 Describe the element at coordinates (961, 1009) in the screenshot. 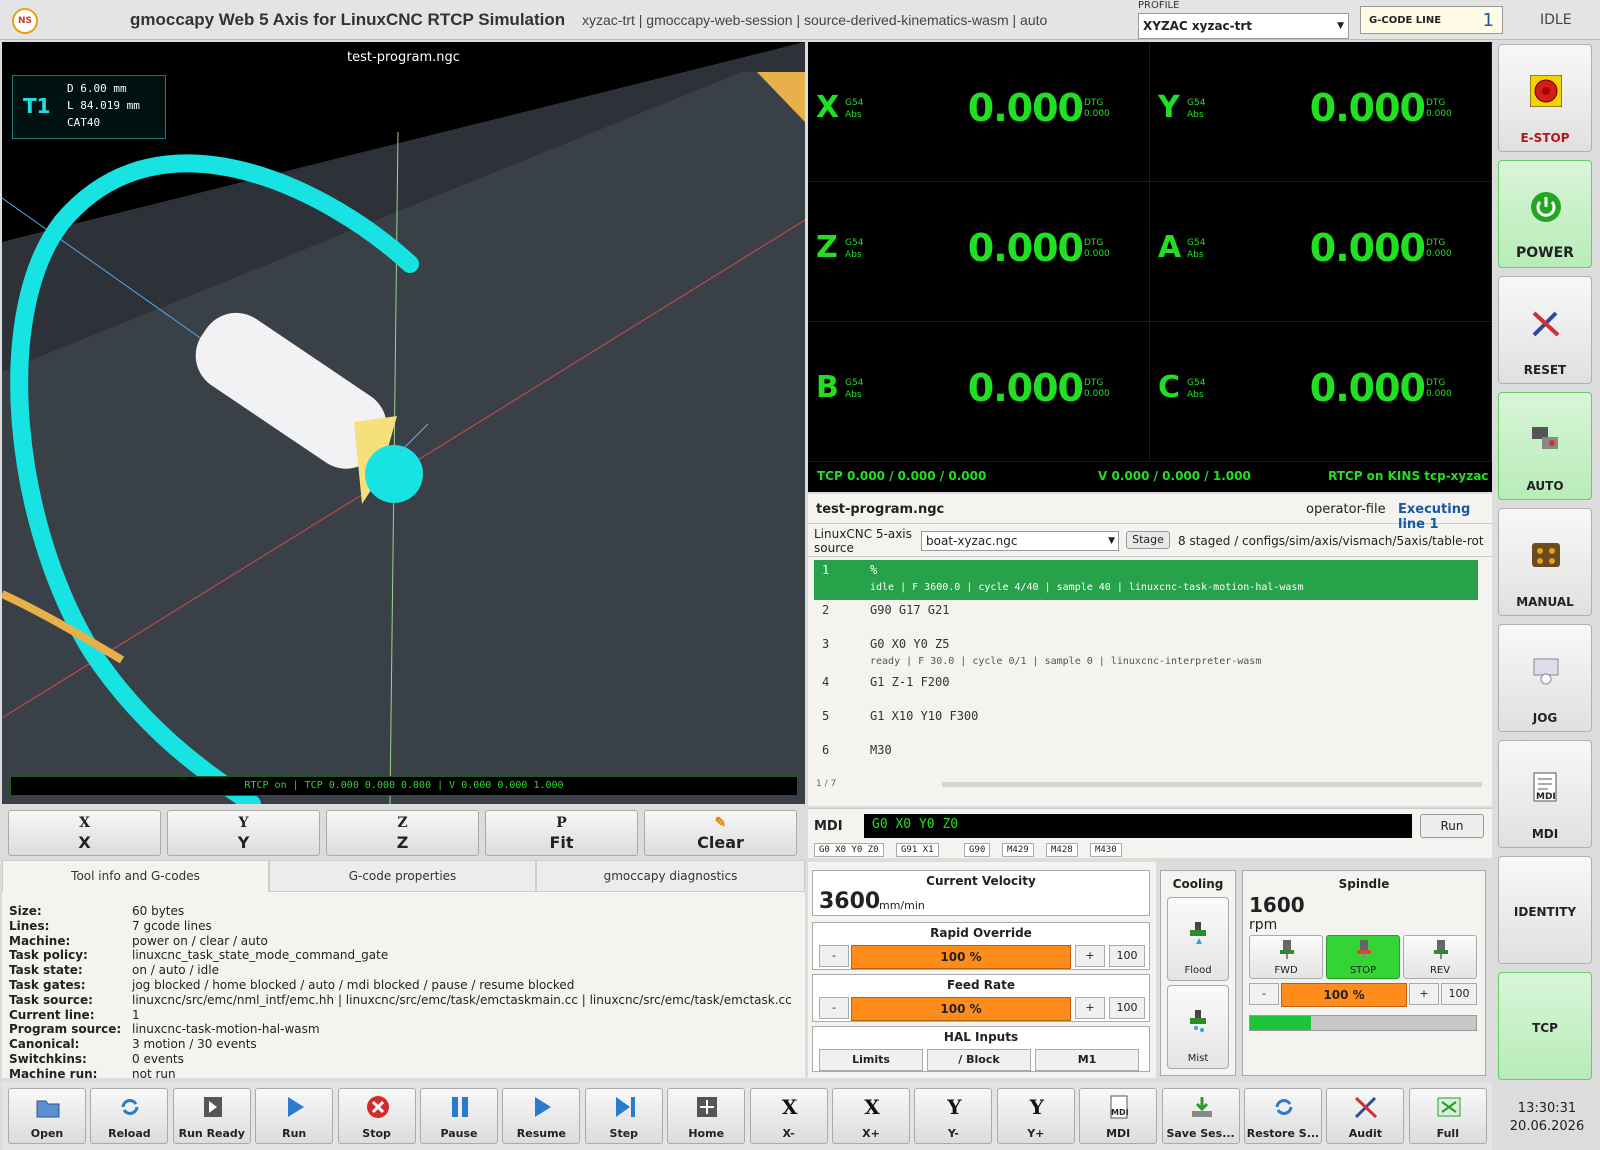

I see `feed-override-bar: 100 %` at that location.